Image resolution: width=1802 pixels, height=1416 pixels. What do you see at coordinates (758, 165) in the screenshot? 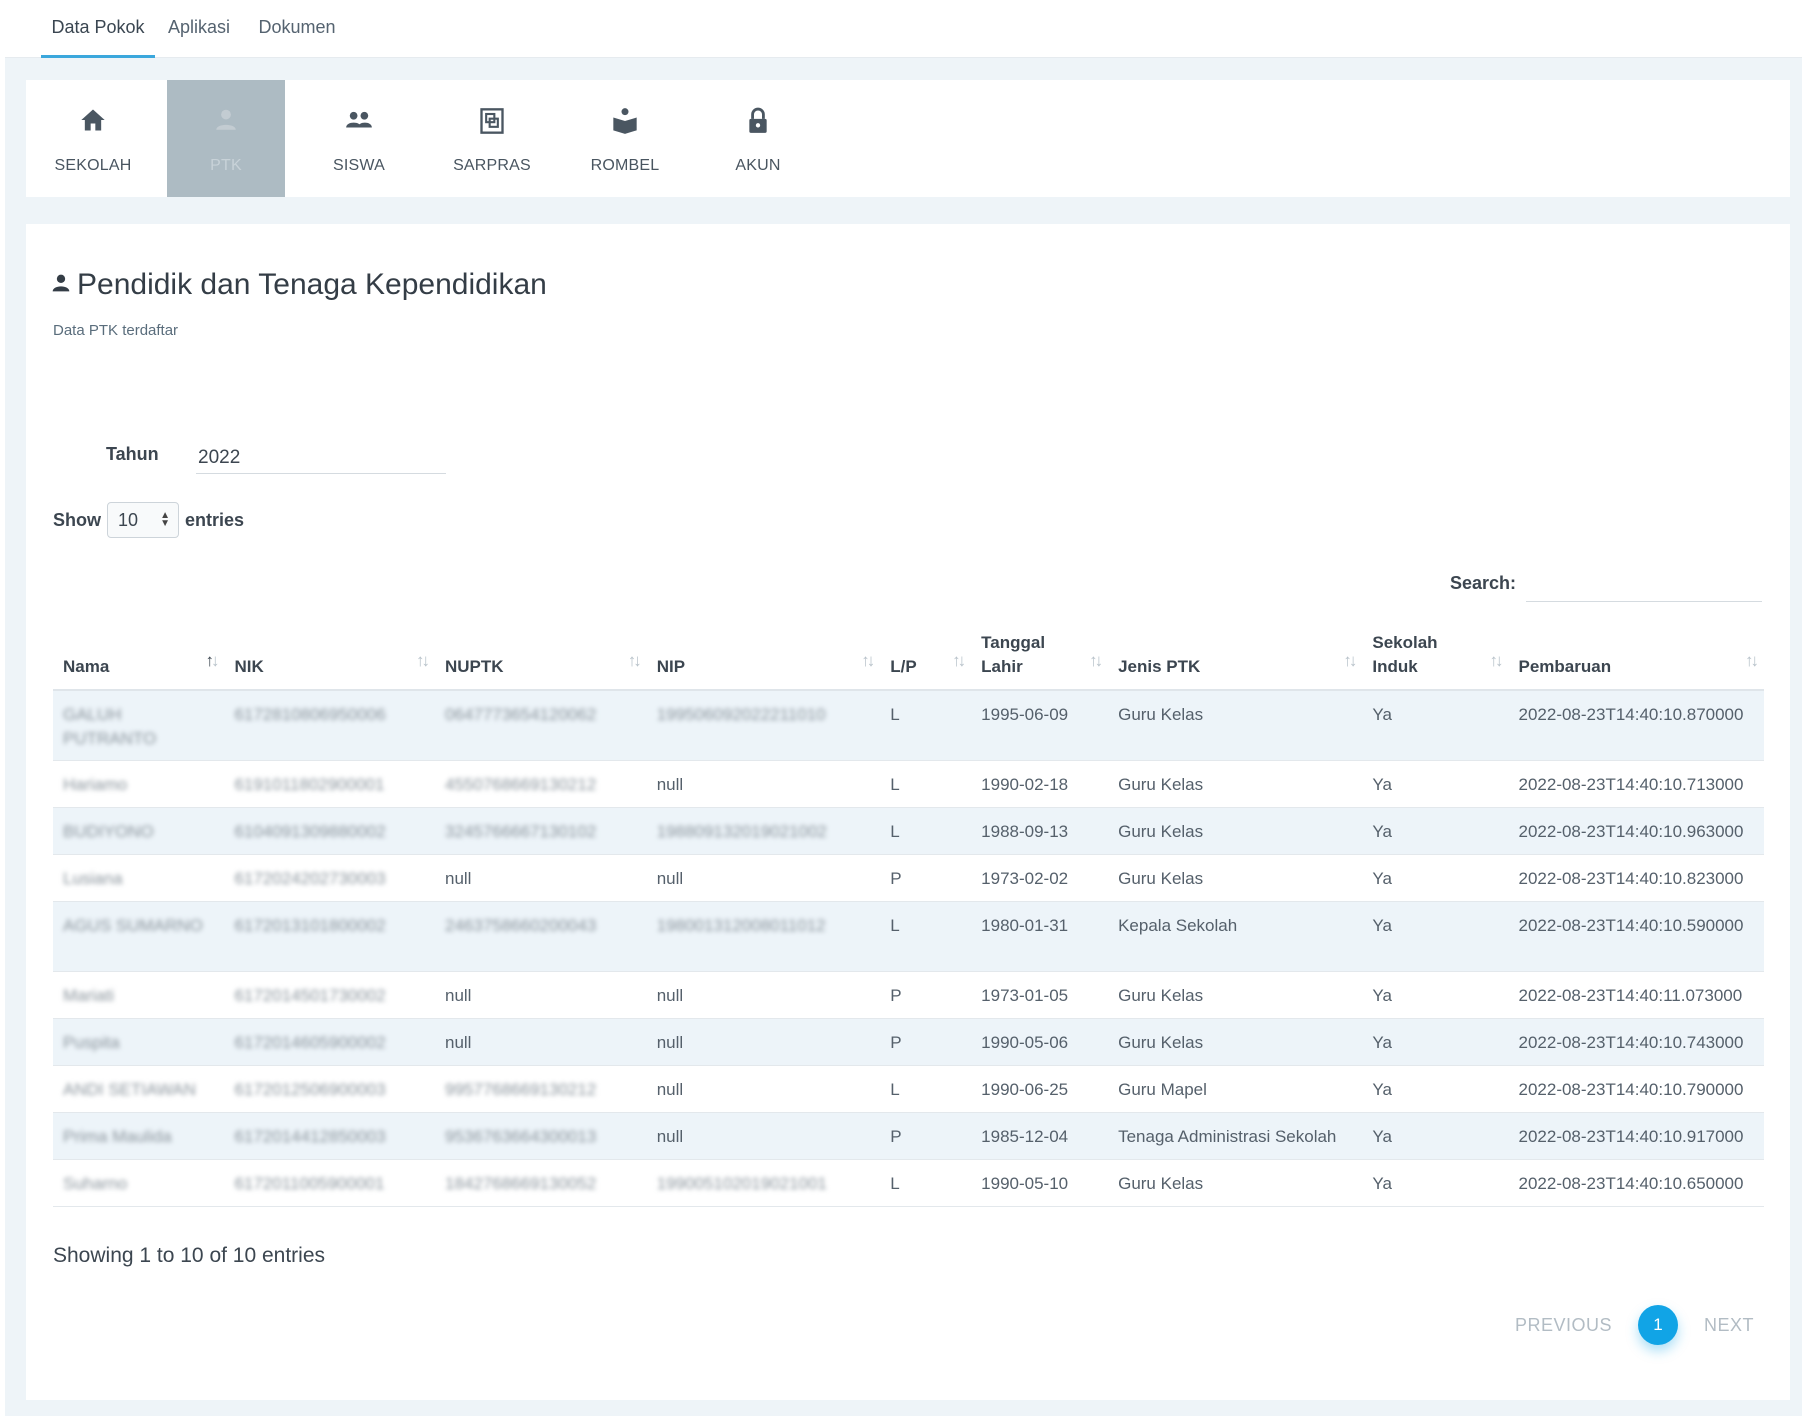
I see `menu-label: AKUN` at bounding box center [758, 165].